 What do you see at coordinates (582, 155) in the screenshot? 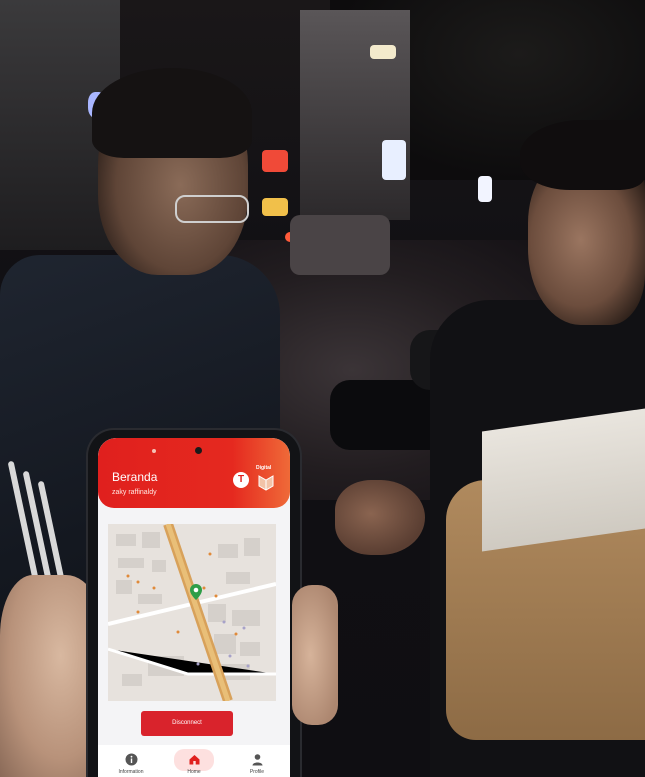
I see `person-right-hair` at bounding box center [582, 155].